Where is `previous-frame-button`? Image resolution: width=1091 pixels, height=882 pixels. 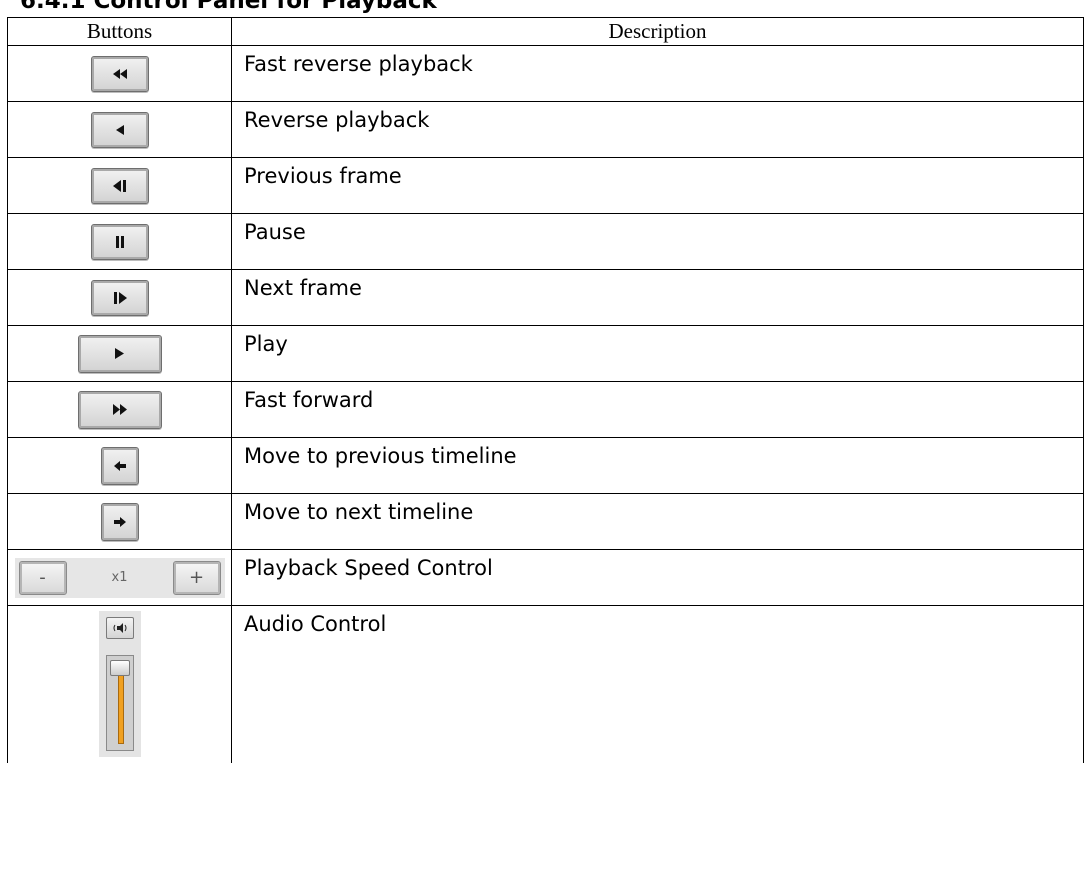 previous-frame-button is located at coordinates (119, 185).